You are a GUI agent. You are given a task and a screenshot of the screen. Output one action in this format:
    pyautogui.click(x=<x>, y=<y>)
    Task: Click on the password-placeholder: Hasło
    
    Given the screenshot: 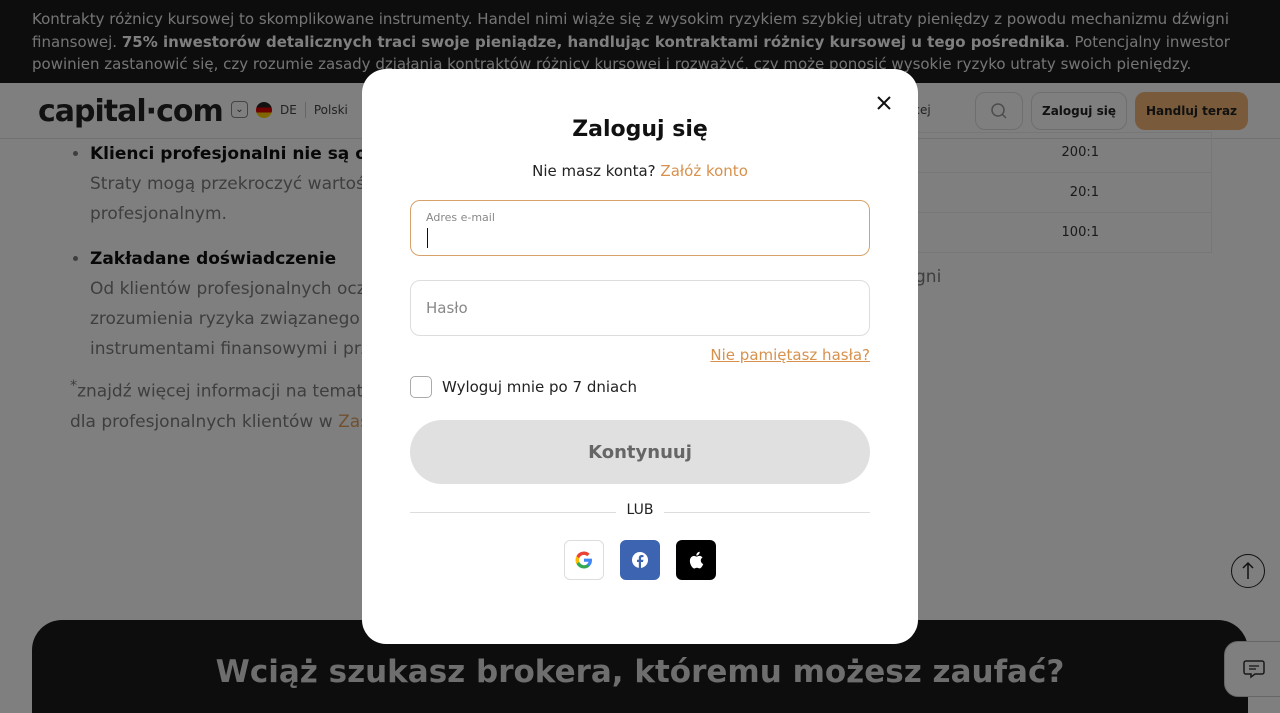 What is the action you would take?
    pyautogui.click(x=447, y=308)
    